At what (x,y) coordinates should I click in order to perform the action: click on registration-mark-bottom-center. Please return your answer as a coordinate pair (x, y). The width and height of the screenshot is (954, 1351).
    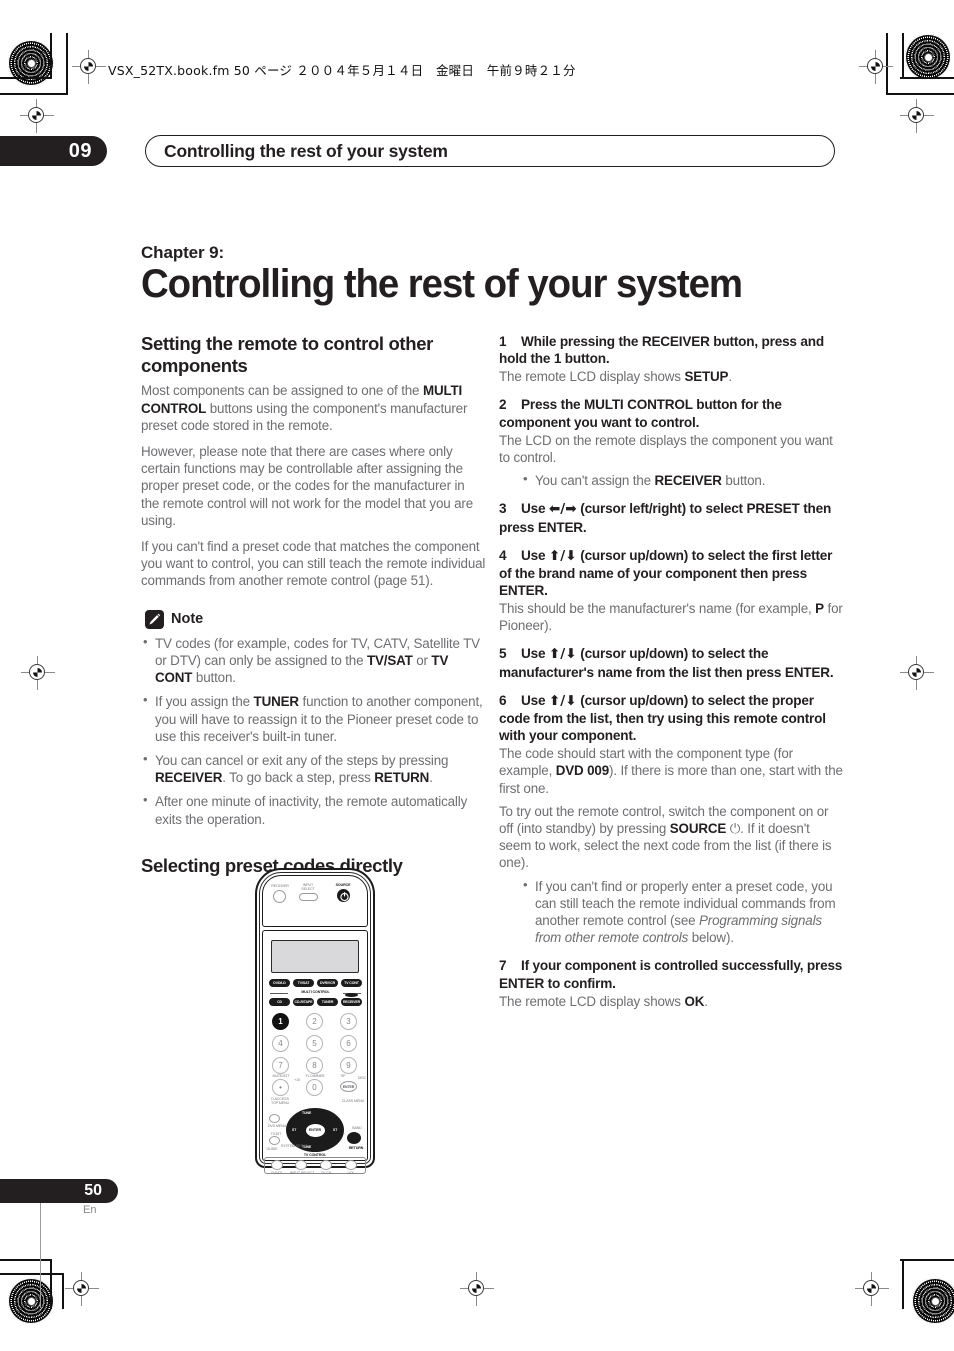
    Looking at the image, I should click on (477, 1289).